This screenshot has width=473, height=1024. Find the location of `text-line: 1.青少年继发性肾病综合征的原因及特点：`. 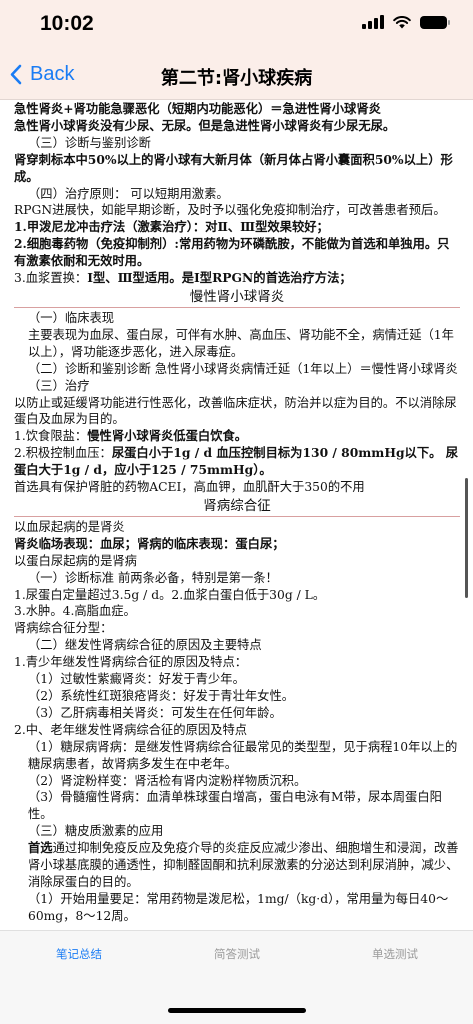

text-line: 1.青少年继发性肾病综合征的原因及特点： is located at coordinates (131, 662).